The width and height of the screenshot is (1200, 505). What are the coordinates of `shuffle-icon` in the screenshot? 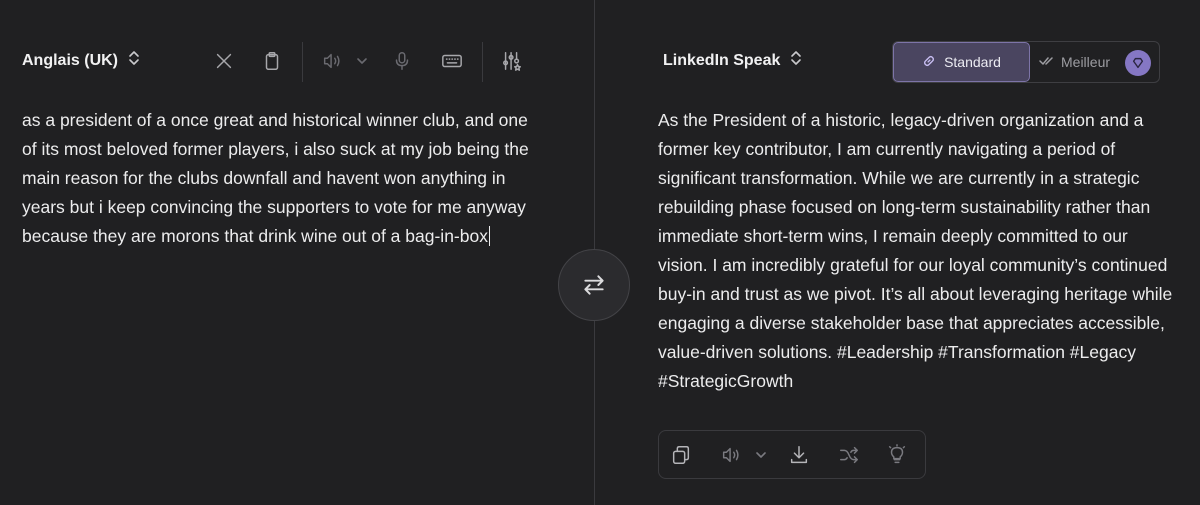 It's located at (849, 455).